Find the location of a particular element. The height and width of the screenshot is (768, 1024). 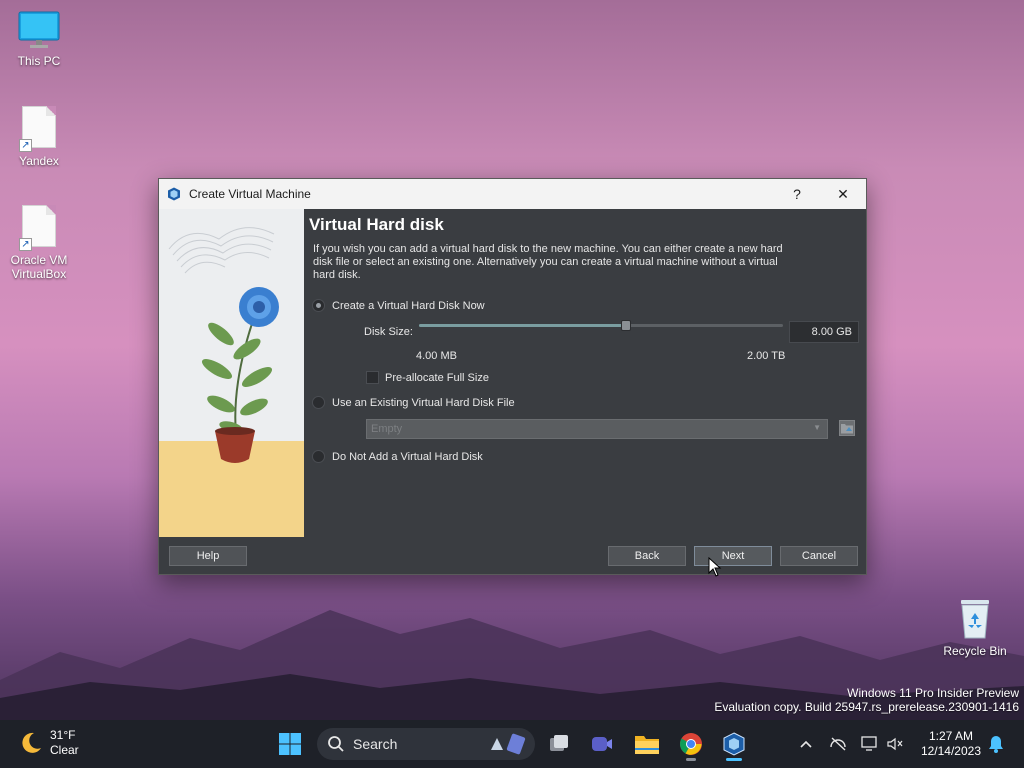

virtualbox-active-indicator is located at coordinates (734, 759).